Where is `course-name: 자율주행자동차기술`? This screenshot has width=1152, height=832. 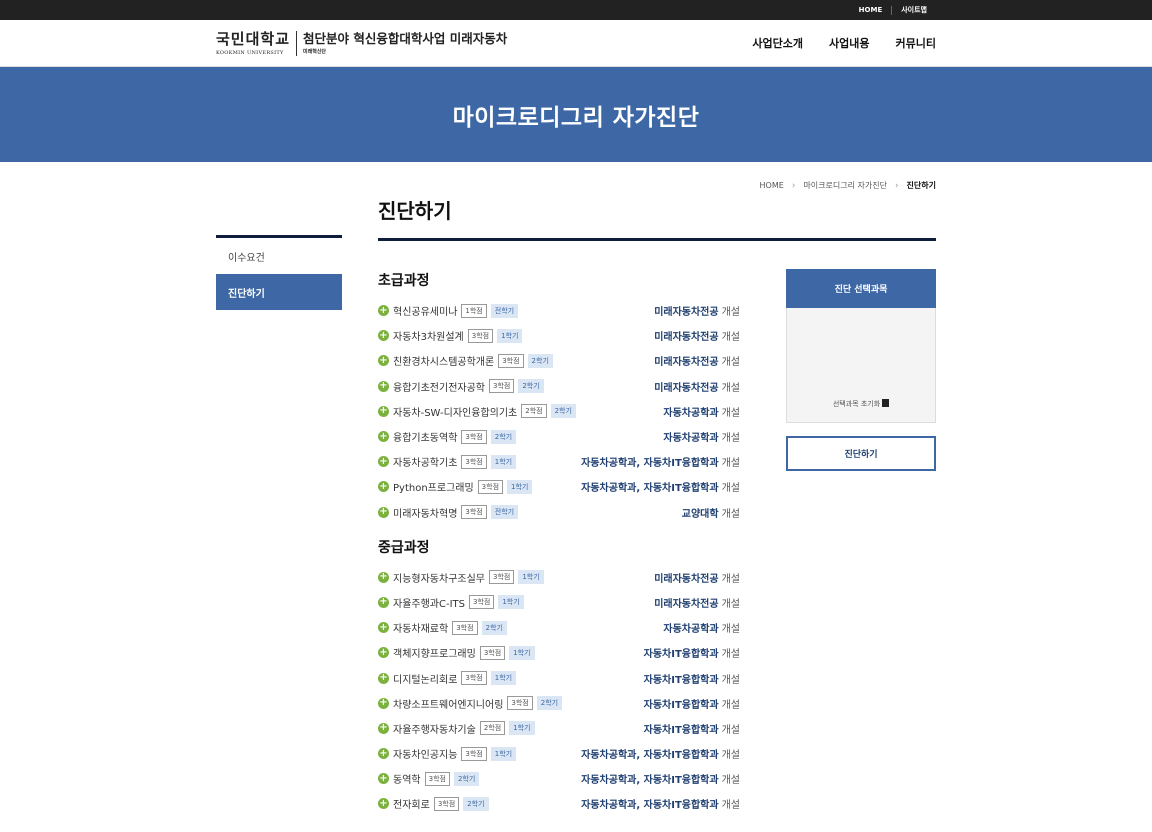 course-name: 자율주행자동차기술 is located at coordinates (434, 728).